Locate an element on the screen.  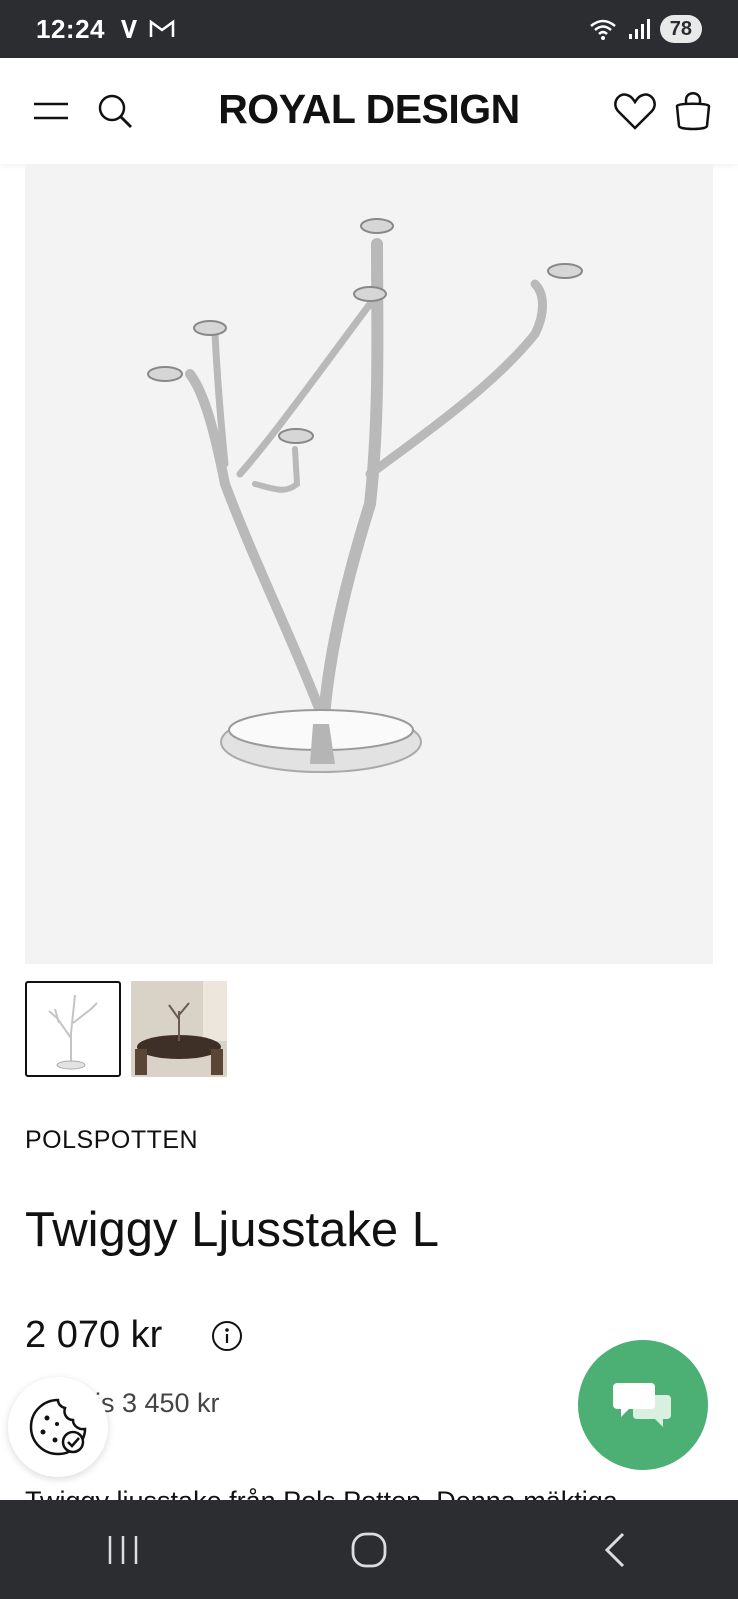
cookie-icon is located at coordinates (58, 1427).